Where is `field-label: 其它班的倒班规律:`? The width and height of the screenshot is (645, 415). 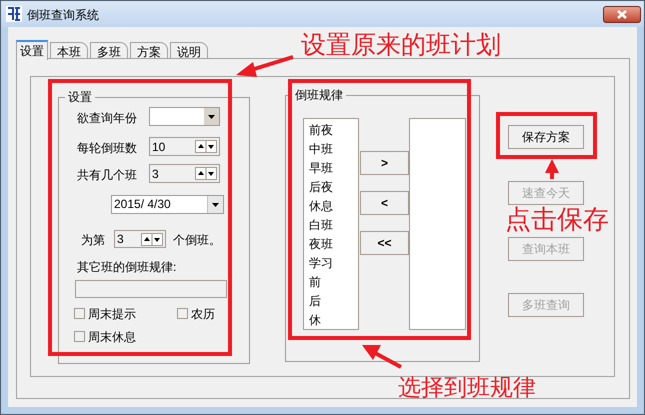 field-label: 其它班的倒班规律: is located at coordinates (126, 267).